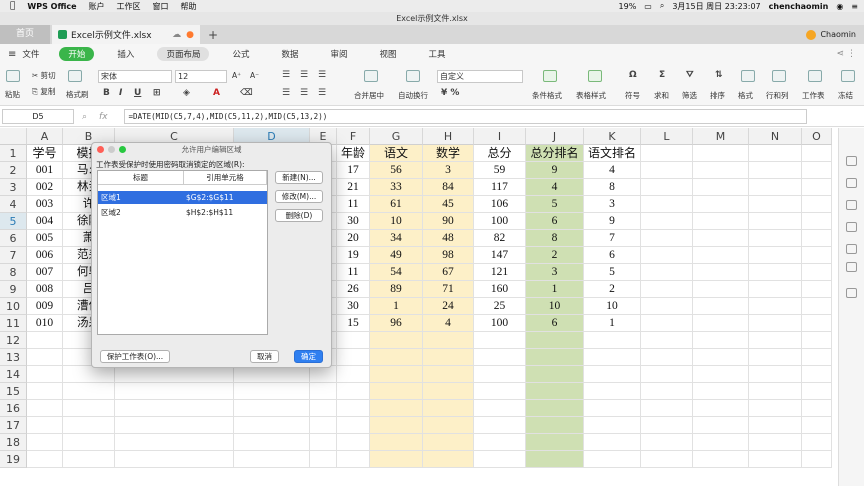  Describe the element at coordinates (845, 95) in the screenshot. I see `freeze-label: 冻结` at that location.